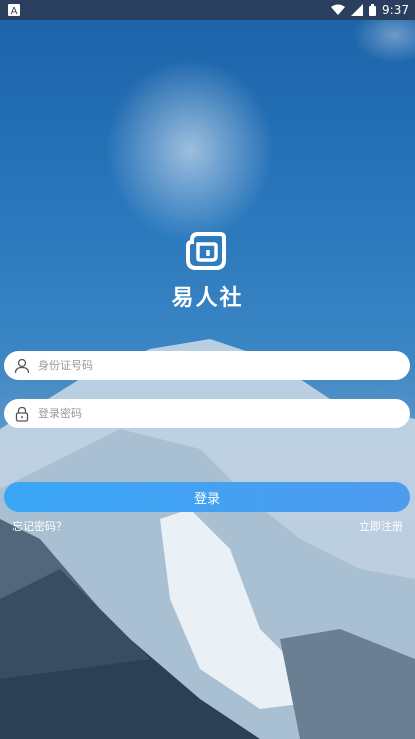 Image resolution: width=415 pixels, height=739 pixels. Describe the element at coordinates (207, 10) in the screenshot. I see `status-bar: A 9:37` at that location.